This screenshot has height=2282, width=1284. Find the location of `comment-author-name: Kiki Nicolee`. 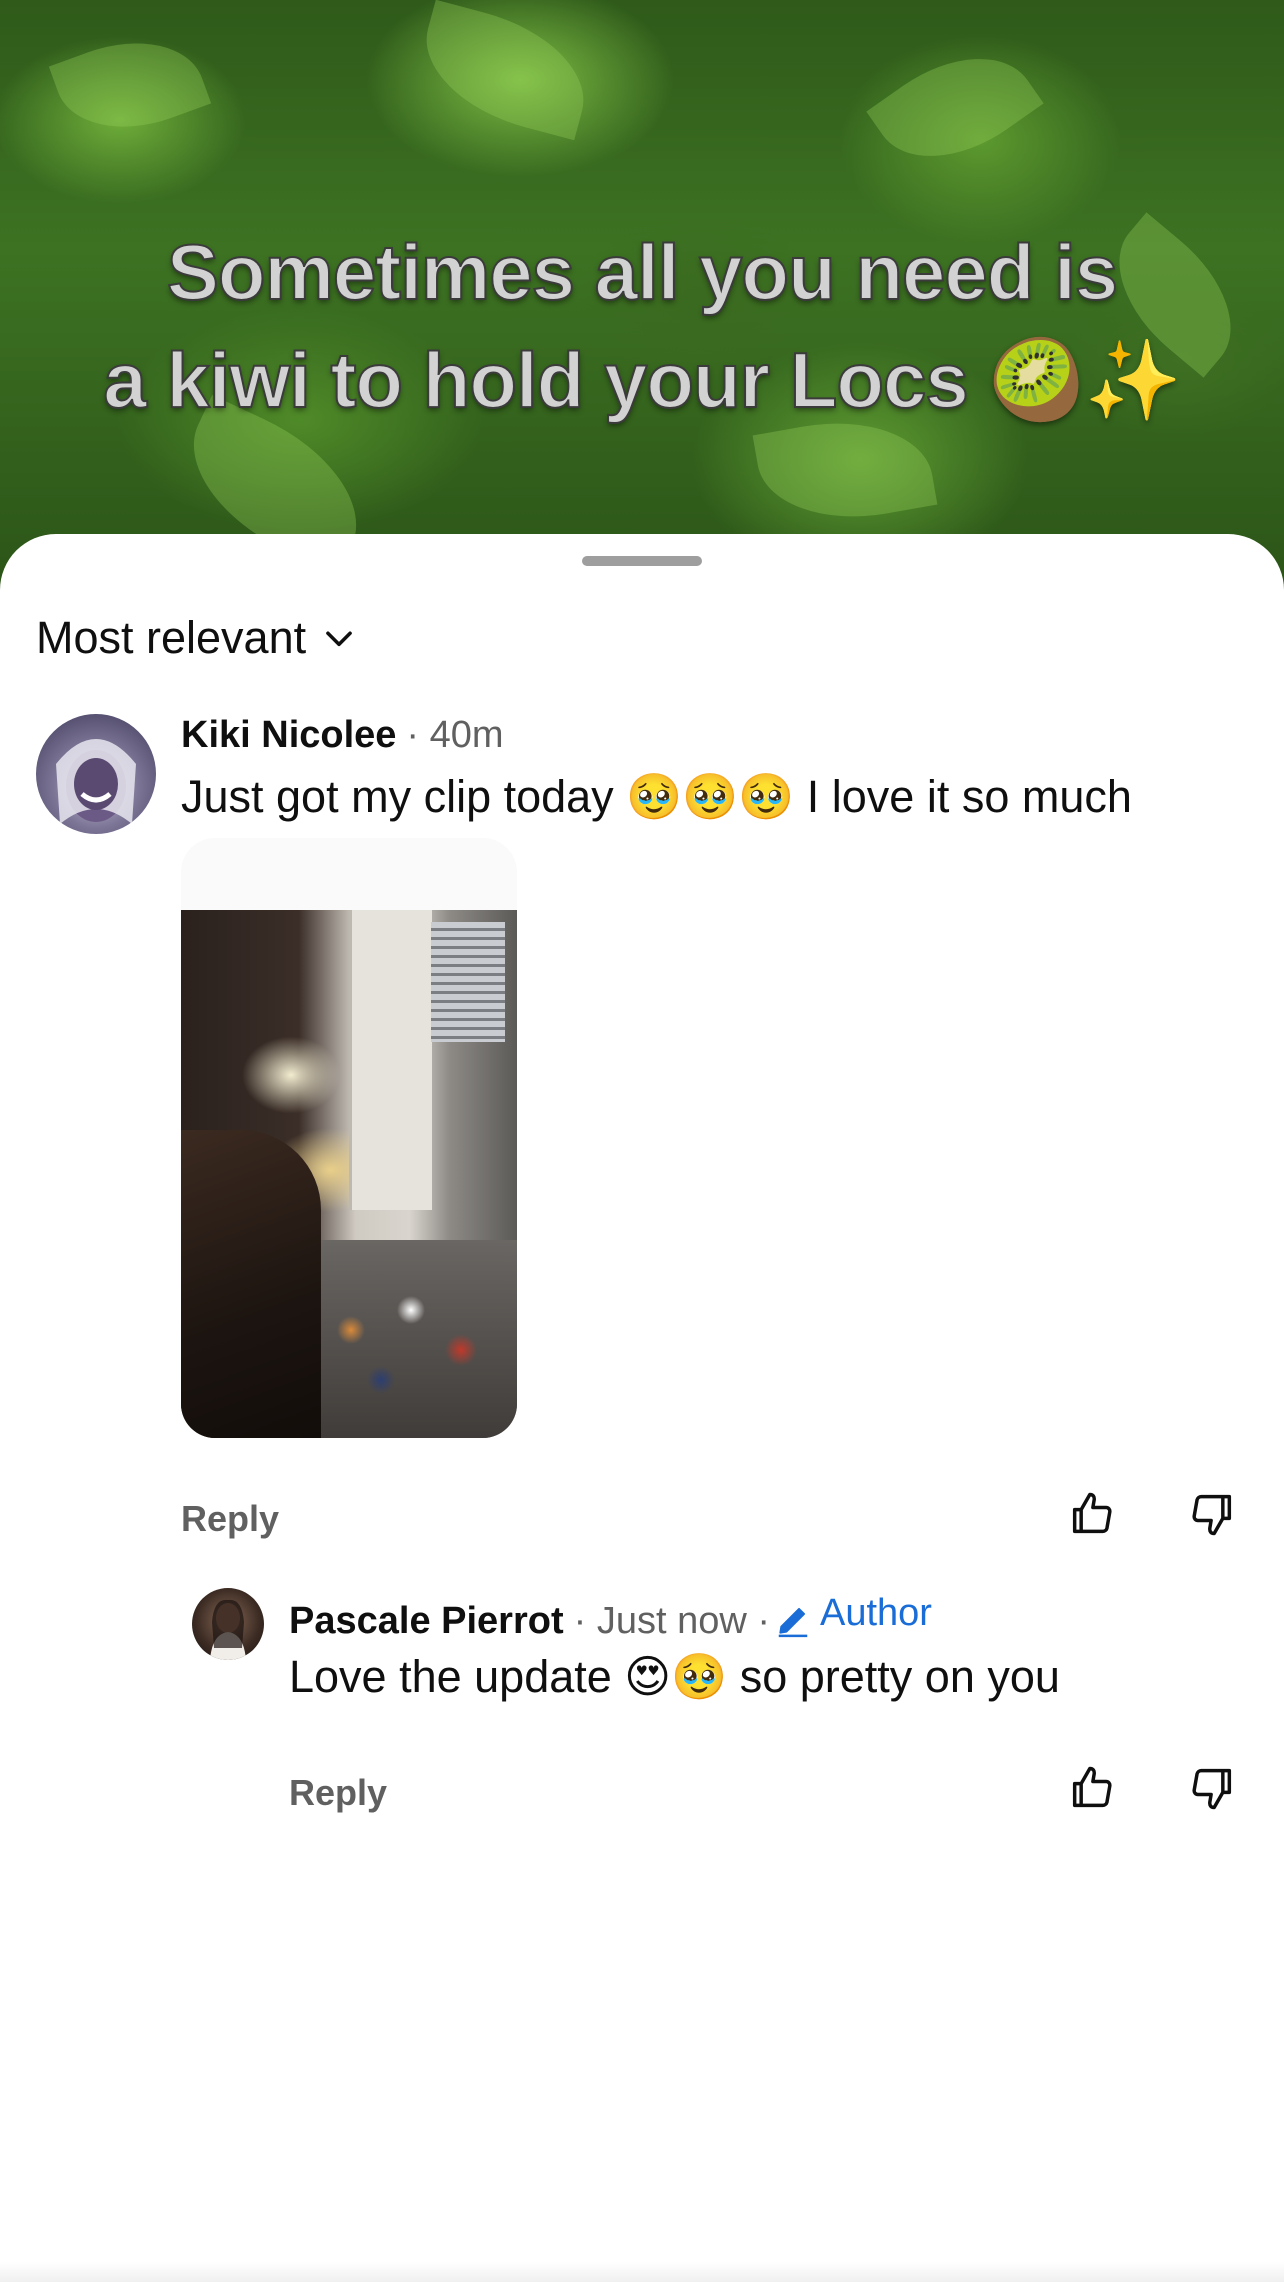

comment-author-name: Kiki Nicolee is located at coordinates (288, 735).